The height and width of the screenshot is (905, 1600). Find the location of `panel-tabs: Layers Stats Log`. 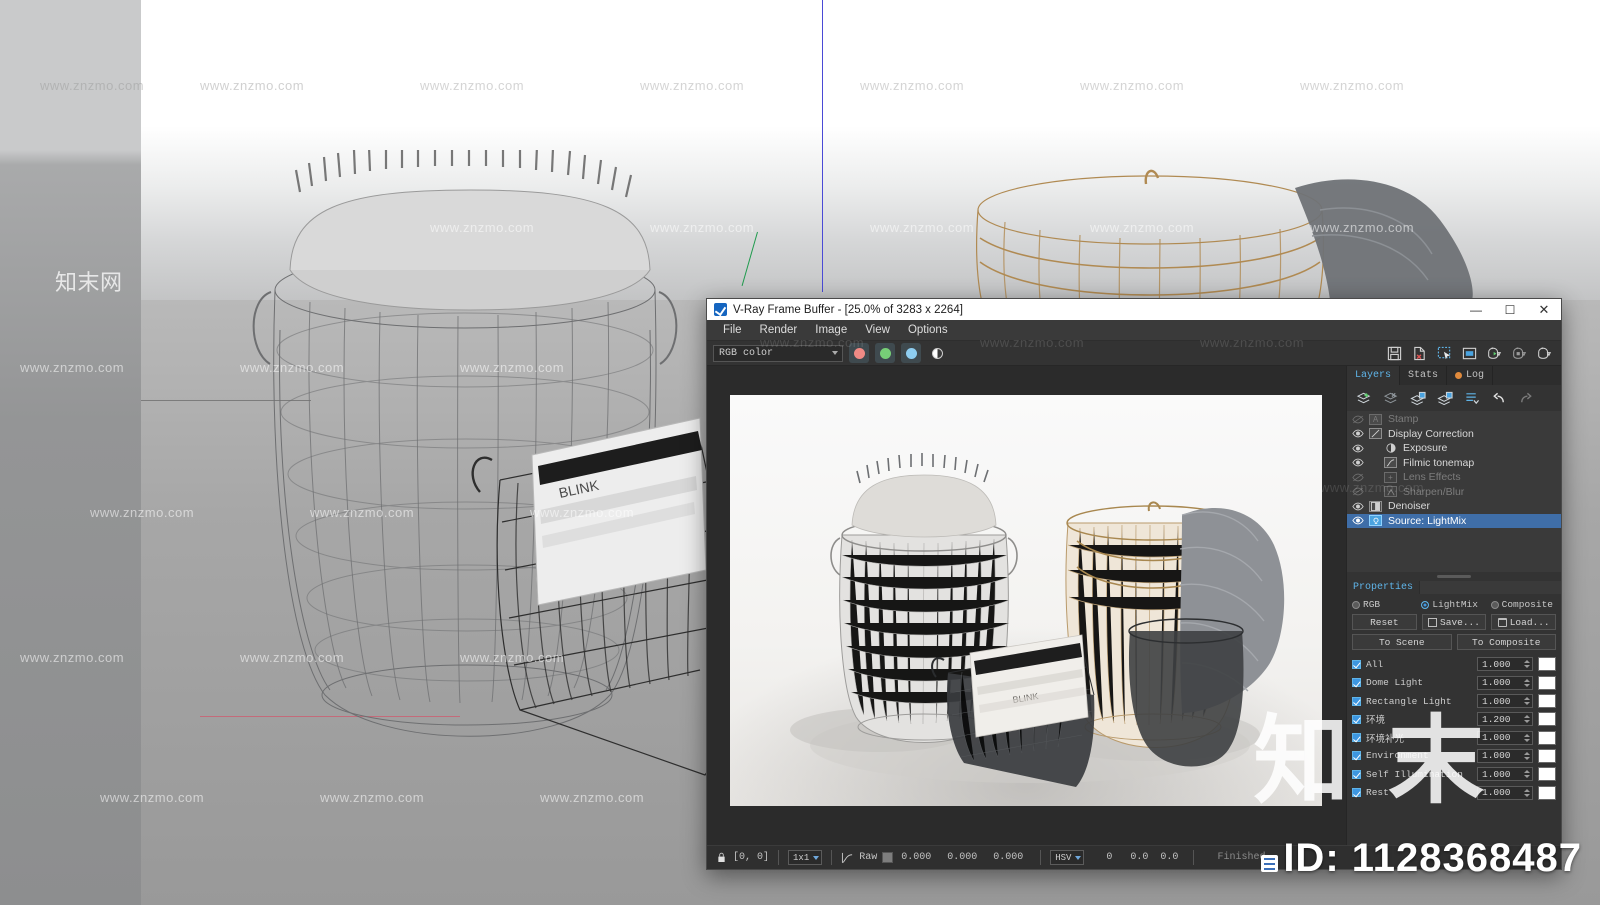

panel-tabs: Layers Stats Log is located at coordinates (1454, 375).